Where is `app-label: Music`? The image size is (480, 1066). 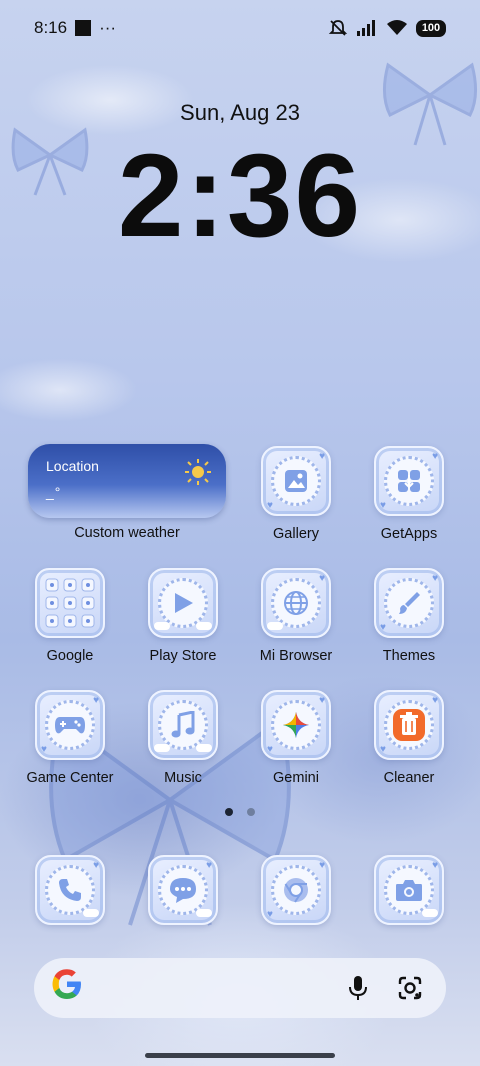
app-label: Music is located at coordinates (183, 778).